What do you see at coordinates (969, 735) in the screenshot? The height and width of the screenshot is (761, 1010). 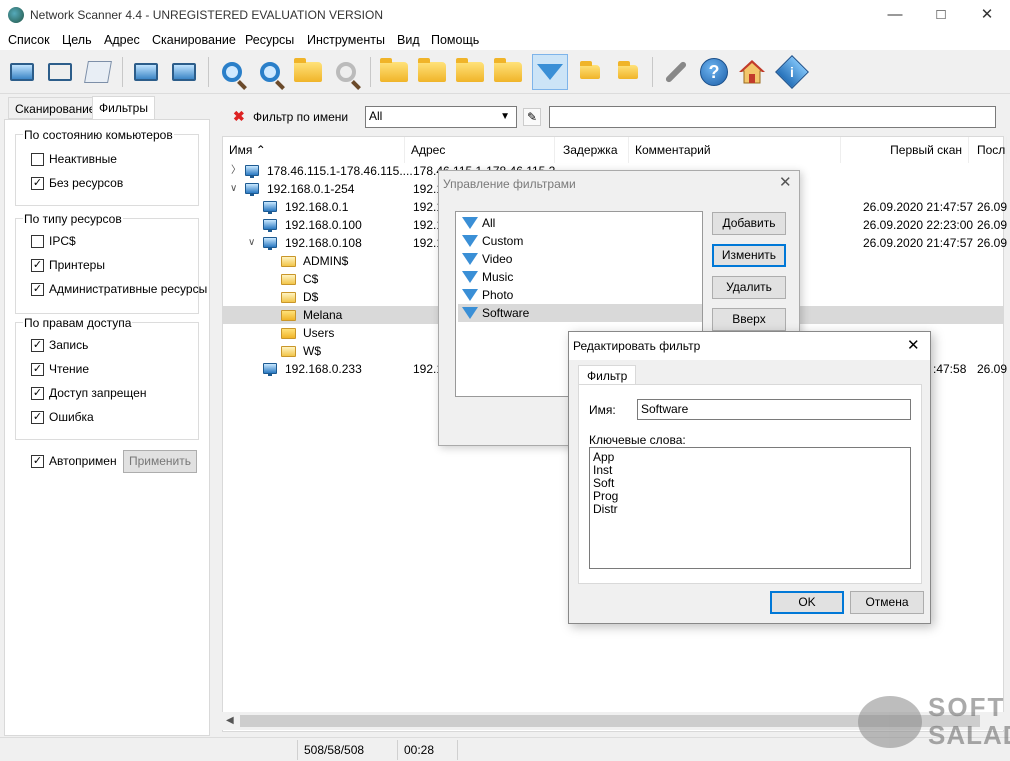 I see `watermark-text-2: SALAD` at bounding box center [969, 735].